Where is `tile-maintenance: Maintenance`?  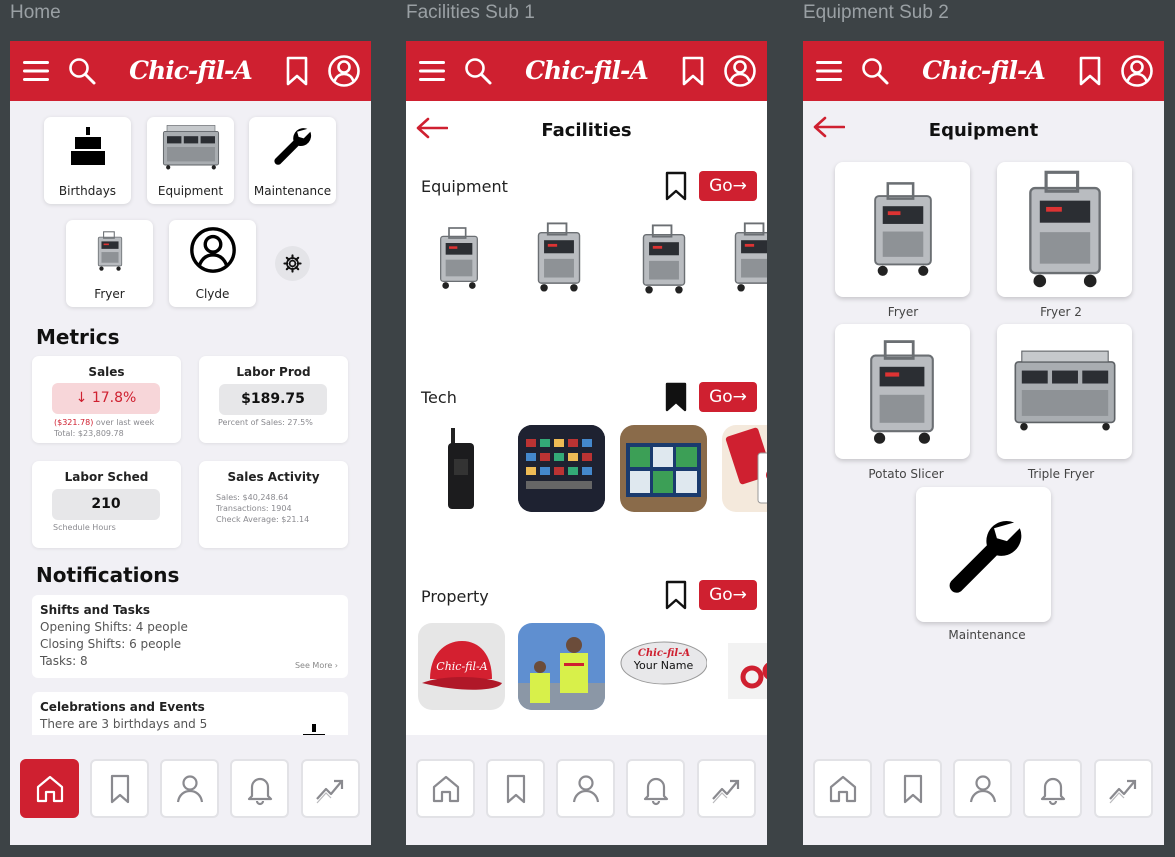
tile-maintenance: Maintenance is located at coordinates (292, 160).